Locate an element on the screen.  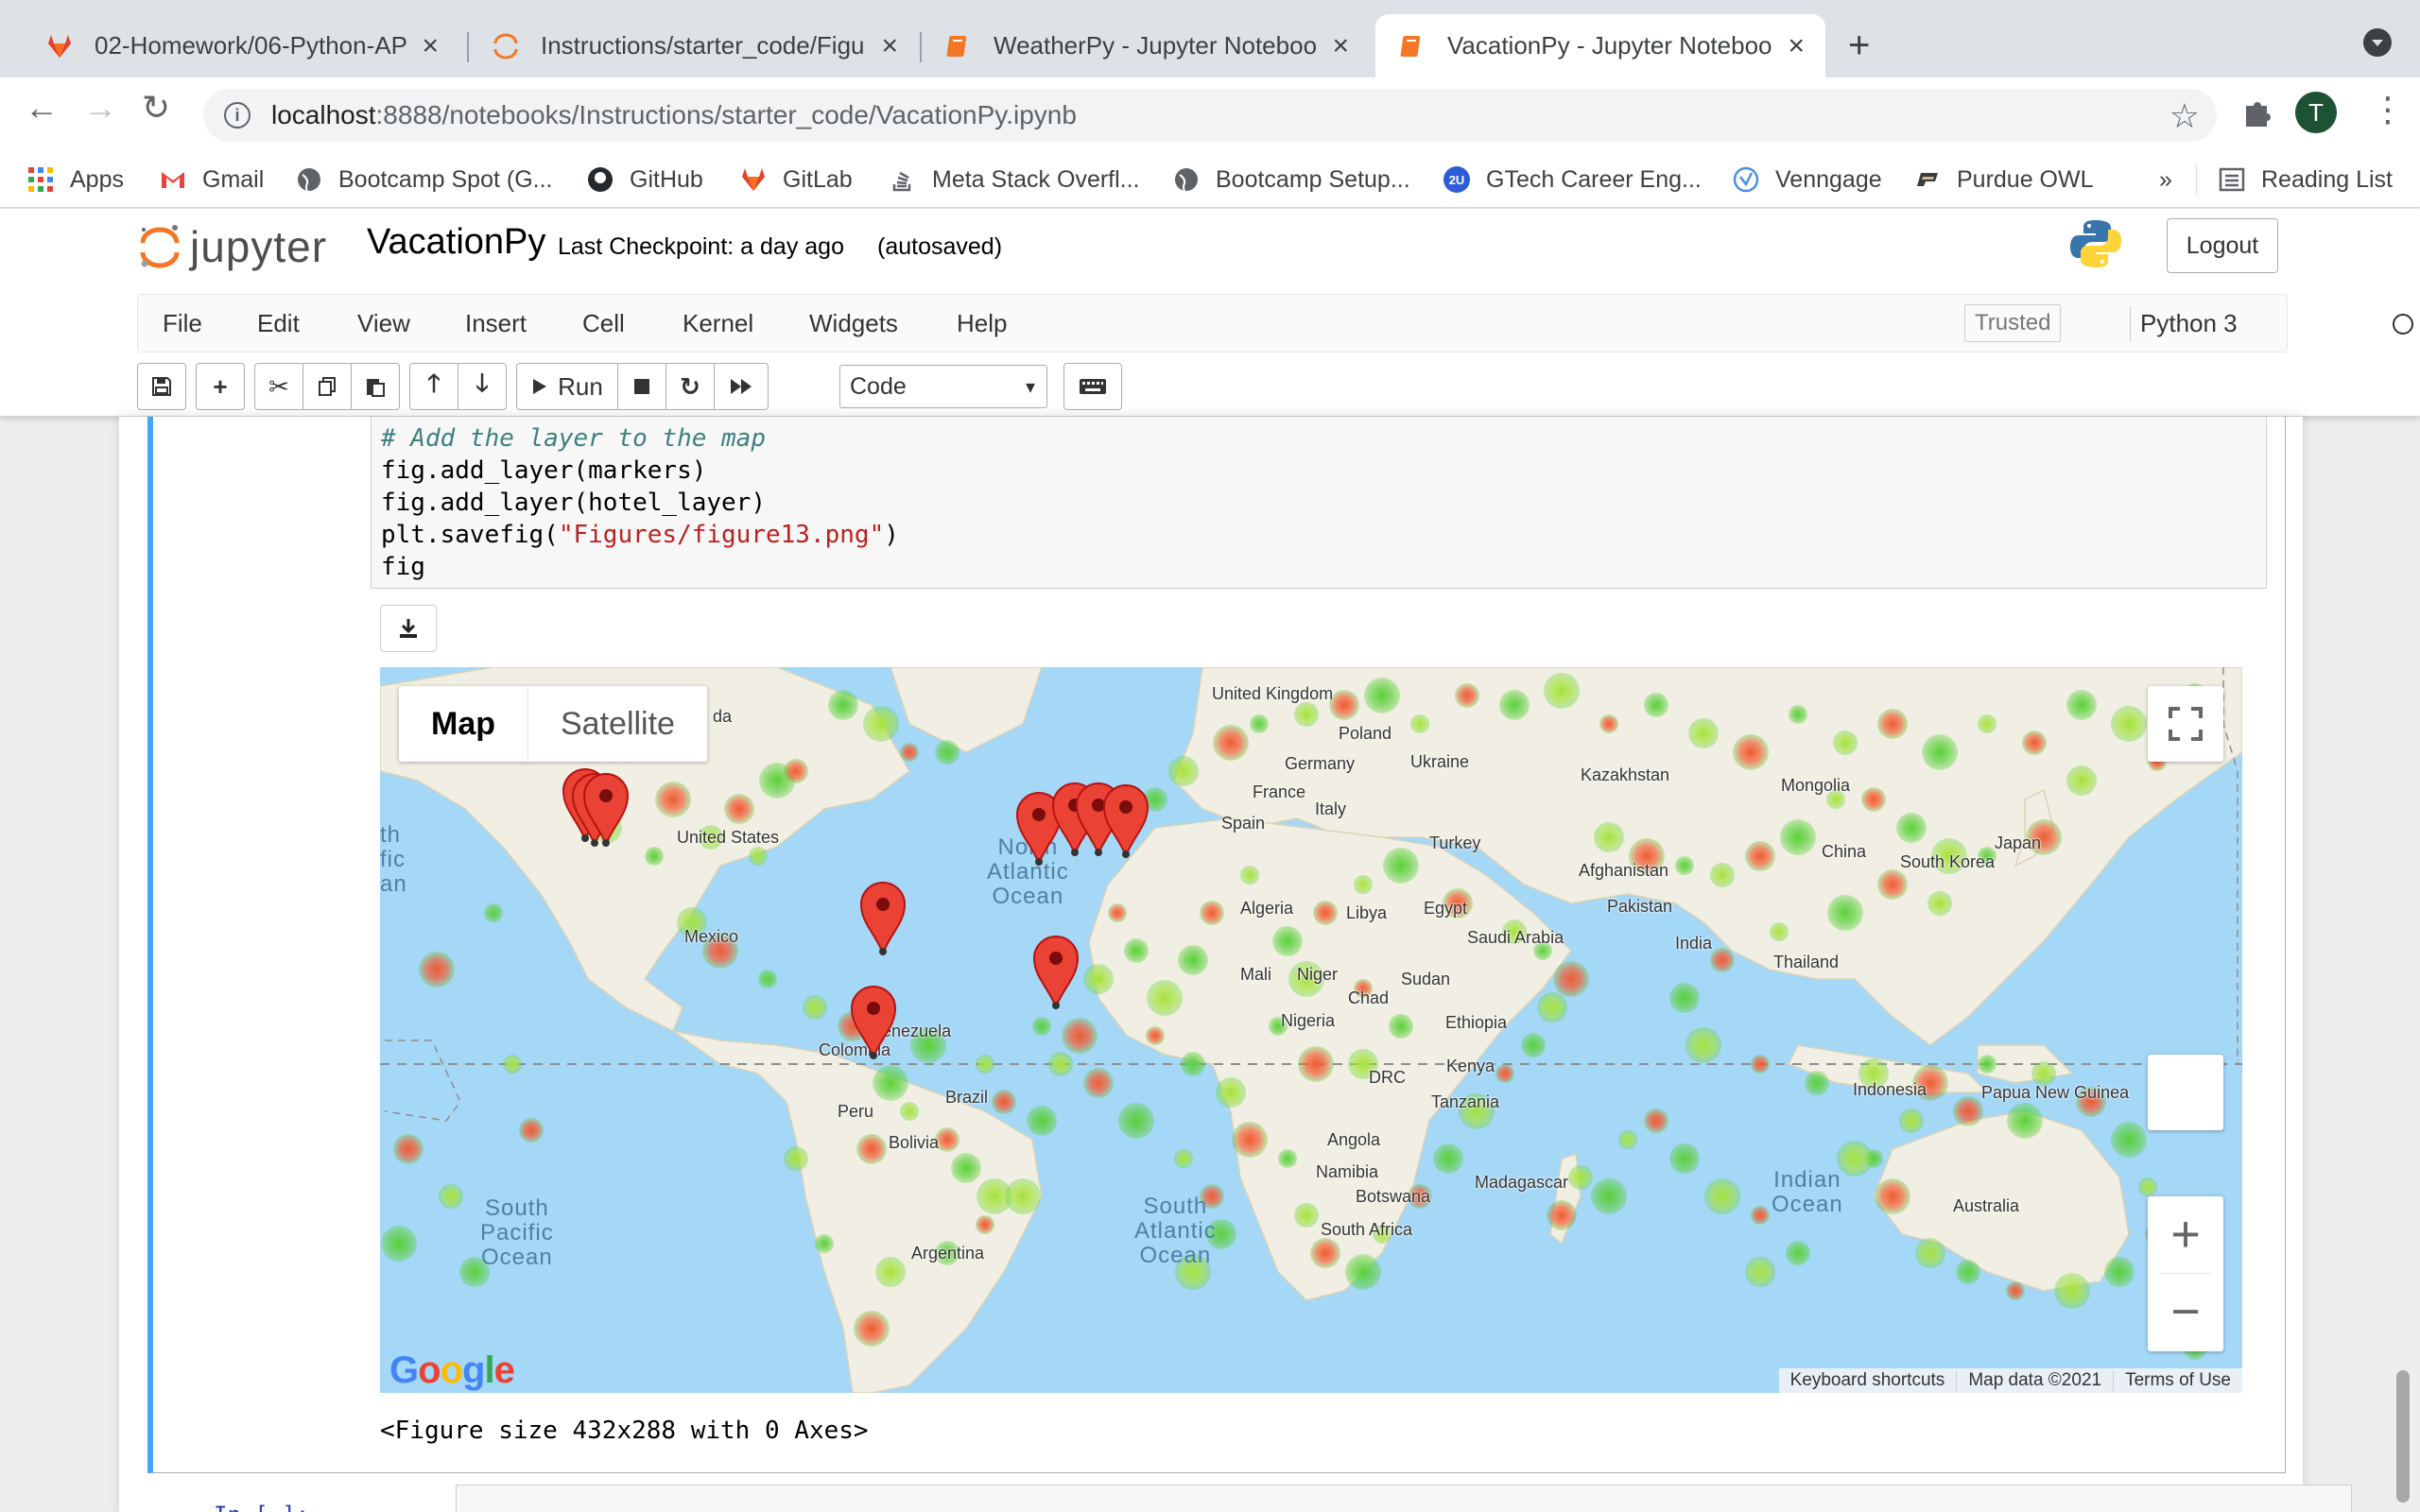
menu-insert: Insert is located at coordinates (496, 323).